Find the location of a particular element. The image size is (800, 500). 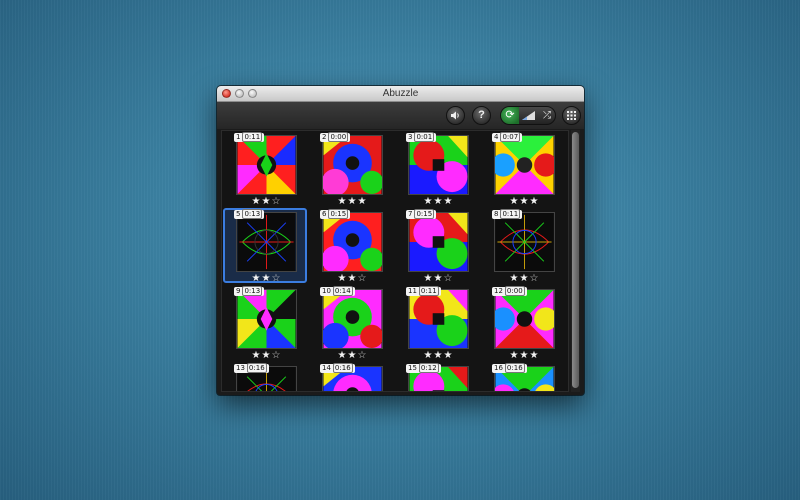

puzzle-badge: 2 0:00 is located at coordinates (335, 137).